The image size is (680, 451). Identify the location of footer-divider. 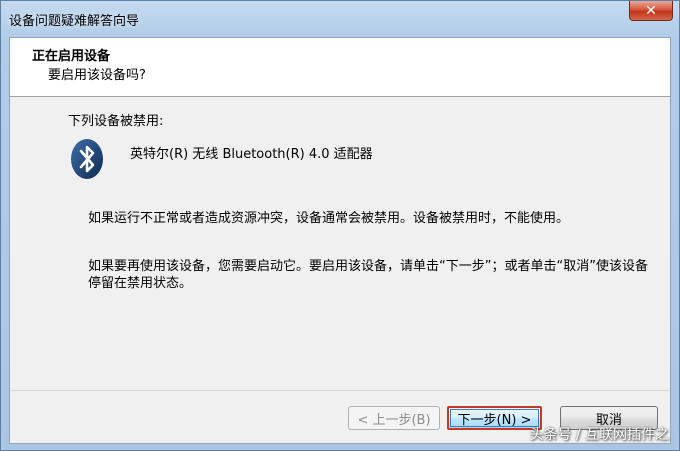
(340, 390).